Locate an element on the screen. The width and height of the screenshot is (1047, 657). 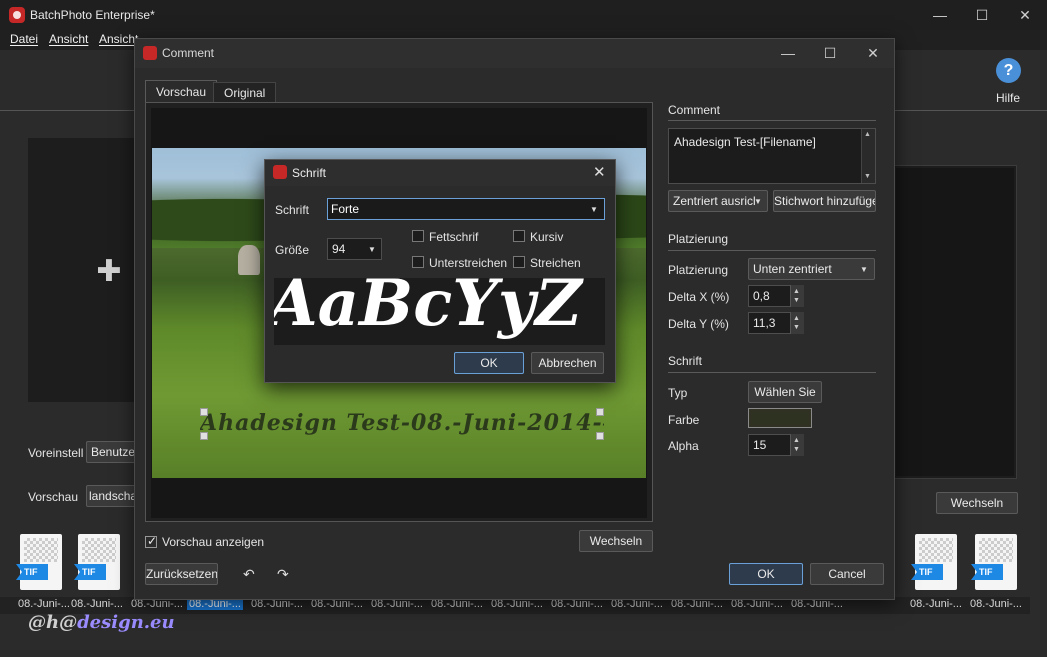
preview-photo-rock is located at coordinates (249, 260).